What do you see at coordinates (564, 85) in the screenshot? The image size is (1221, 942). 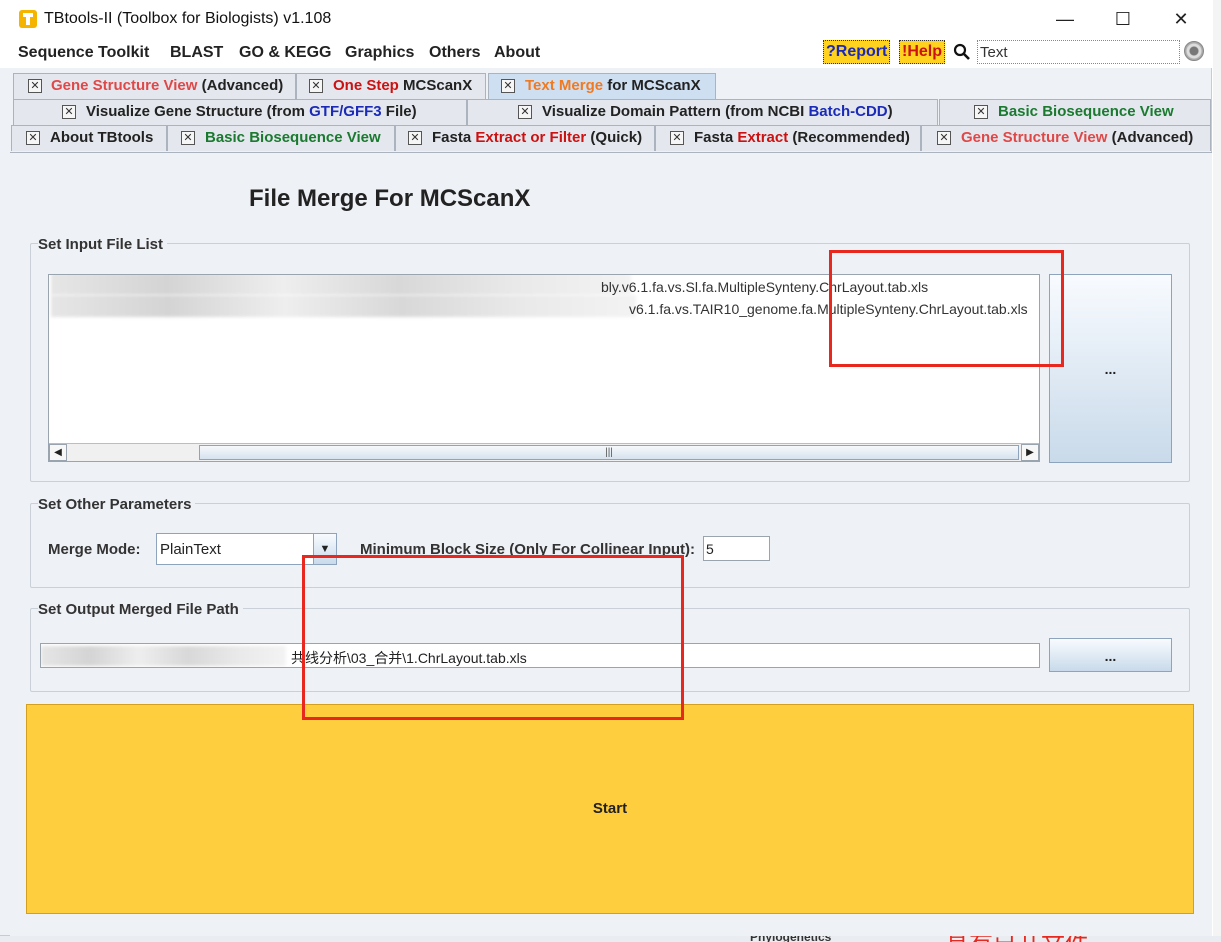 I see `tab-label-part: Text Merge` at bounding box center [564, 85].